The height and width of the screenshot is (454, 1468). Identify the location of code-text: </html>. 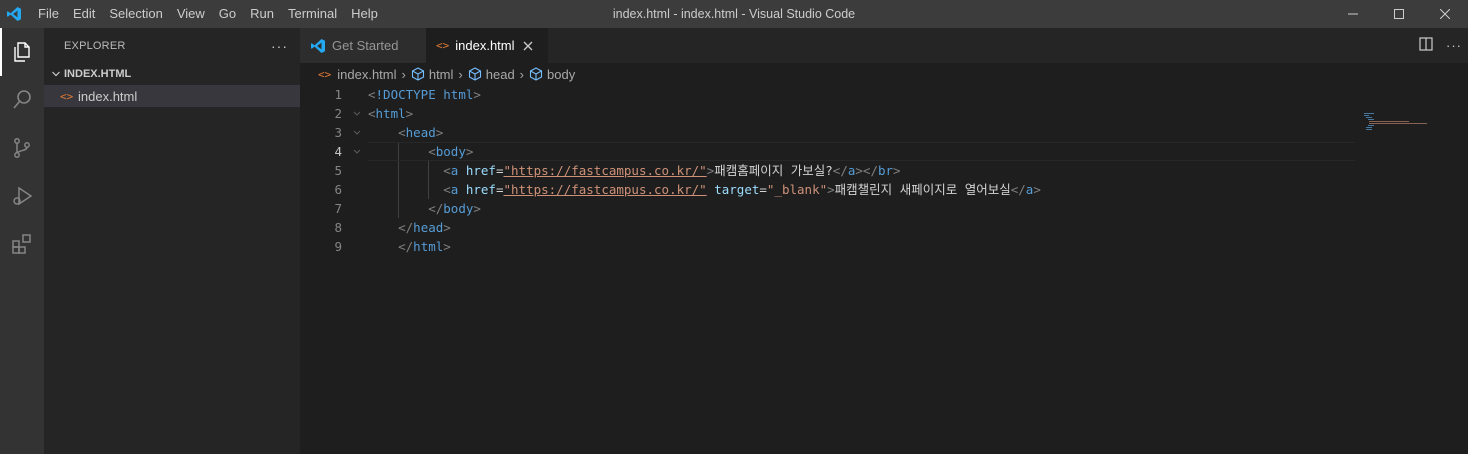
(424, 246).